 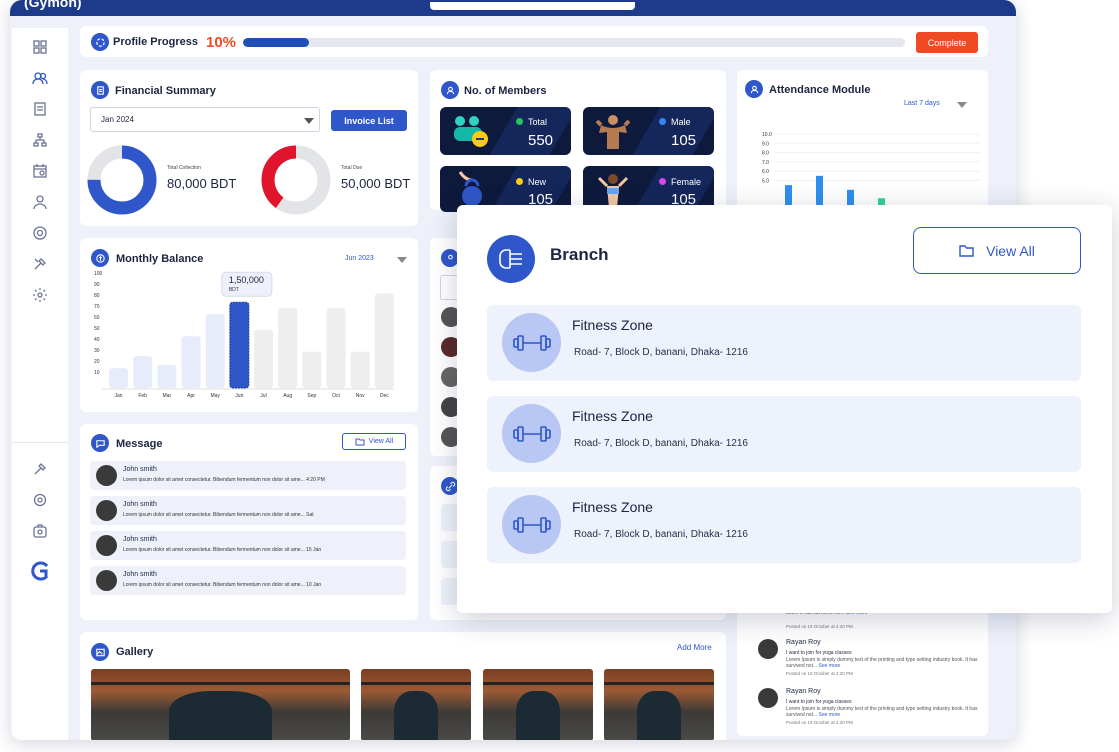 I want to click on top-bar: (Gymon), so click(x=513, y=8).